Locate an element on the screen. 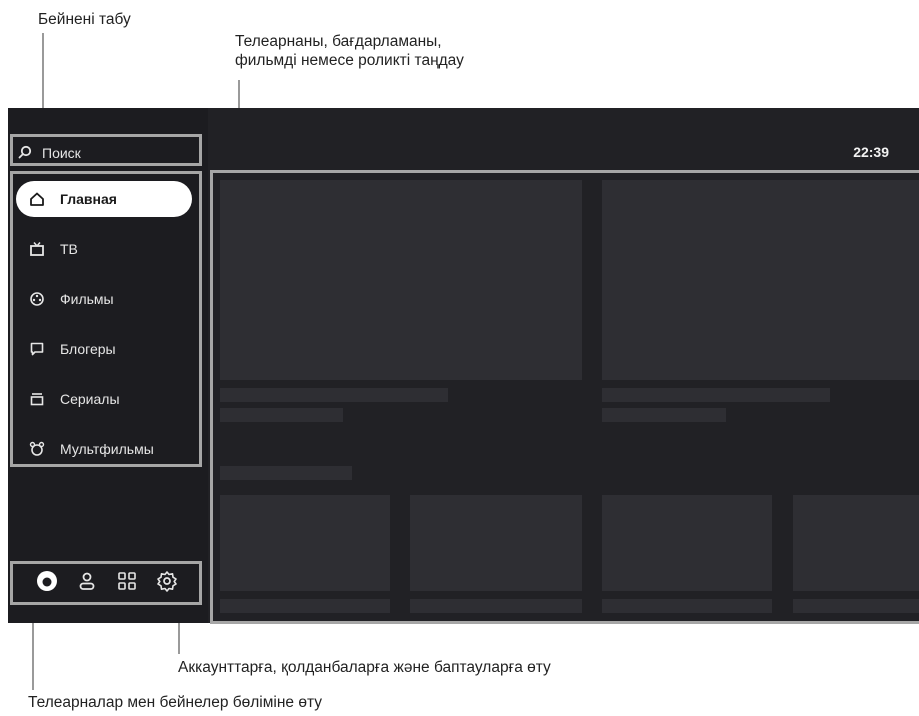 The image size is (919, 716). highlight-bottom-icons is located at coordinates (106, 583).